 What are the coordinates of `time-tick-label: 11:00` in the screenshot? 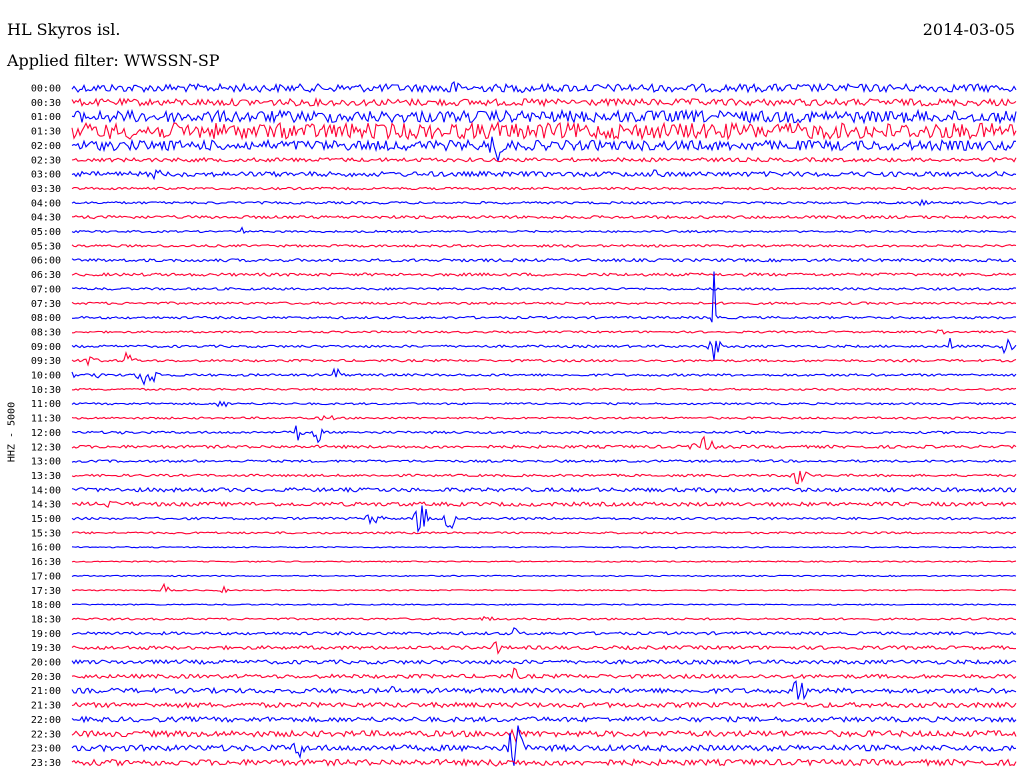 It's located at (46, 404).